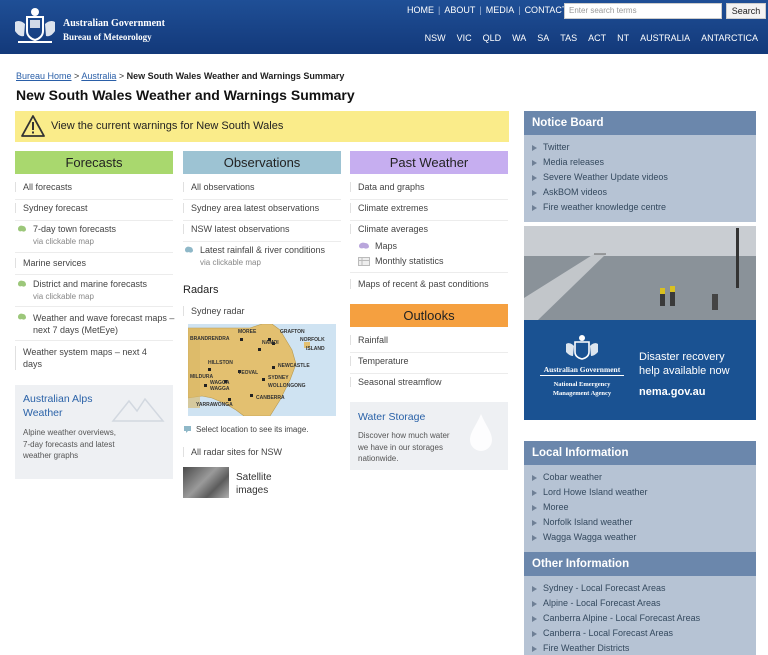 Image resolution: width=768 pixels, height=655 pixels. Describe the element at coordinates (588, 522) in the screenshot. I see `local-label: Norfolk Island weather` at that location.